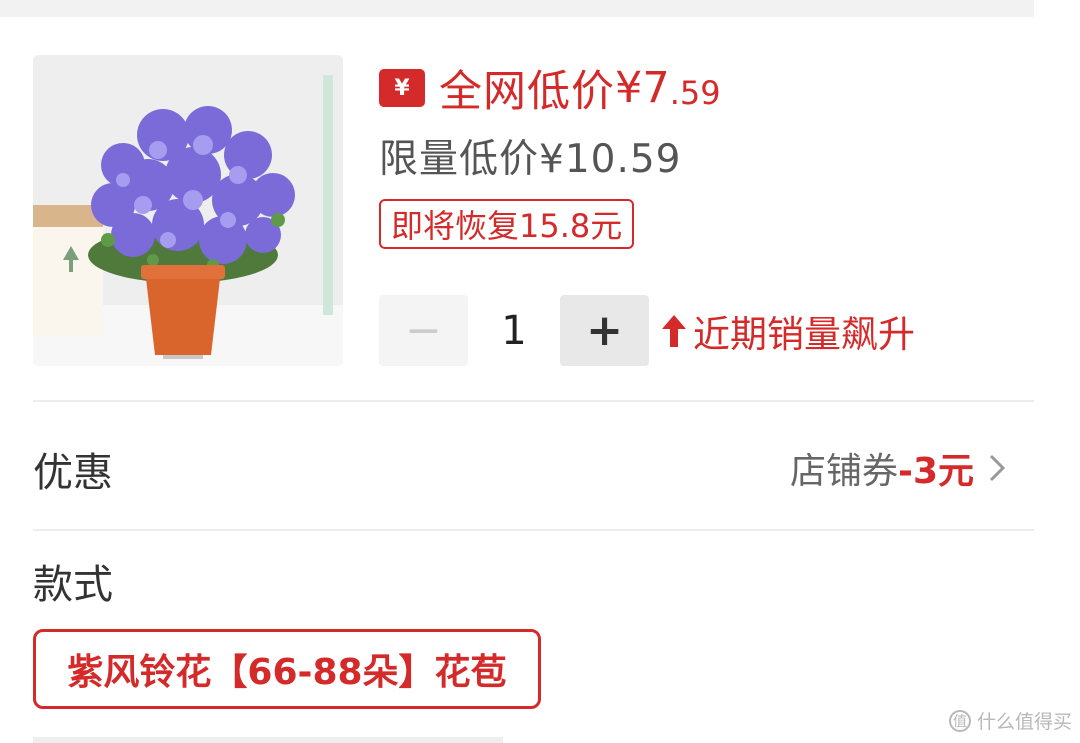  I want to click on bellflower-illustration, so click(188, 210).